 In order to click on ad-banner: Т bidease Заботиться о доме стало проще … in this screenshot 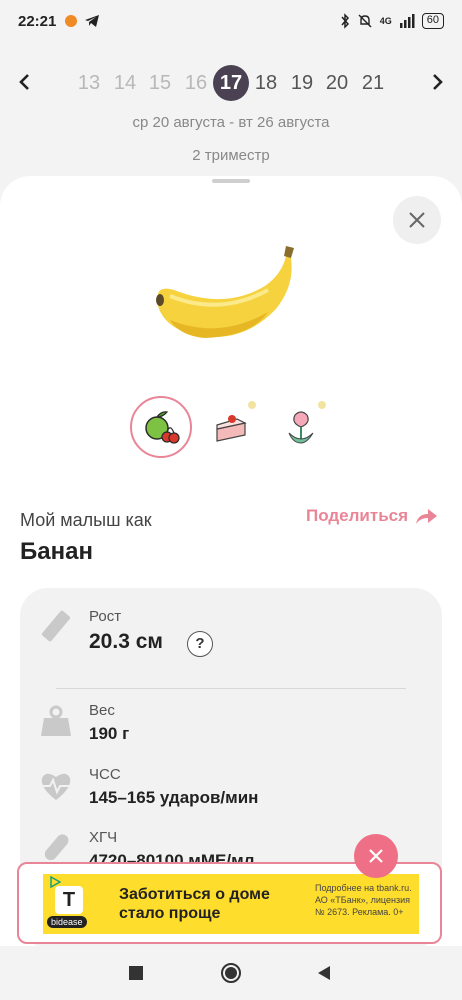, I will do `click(231, 904)`.